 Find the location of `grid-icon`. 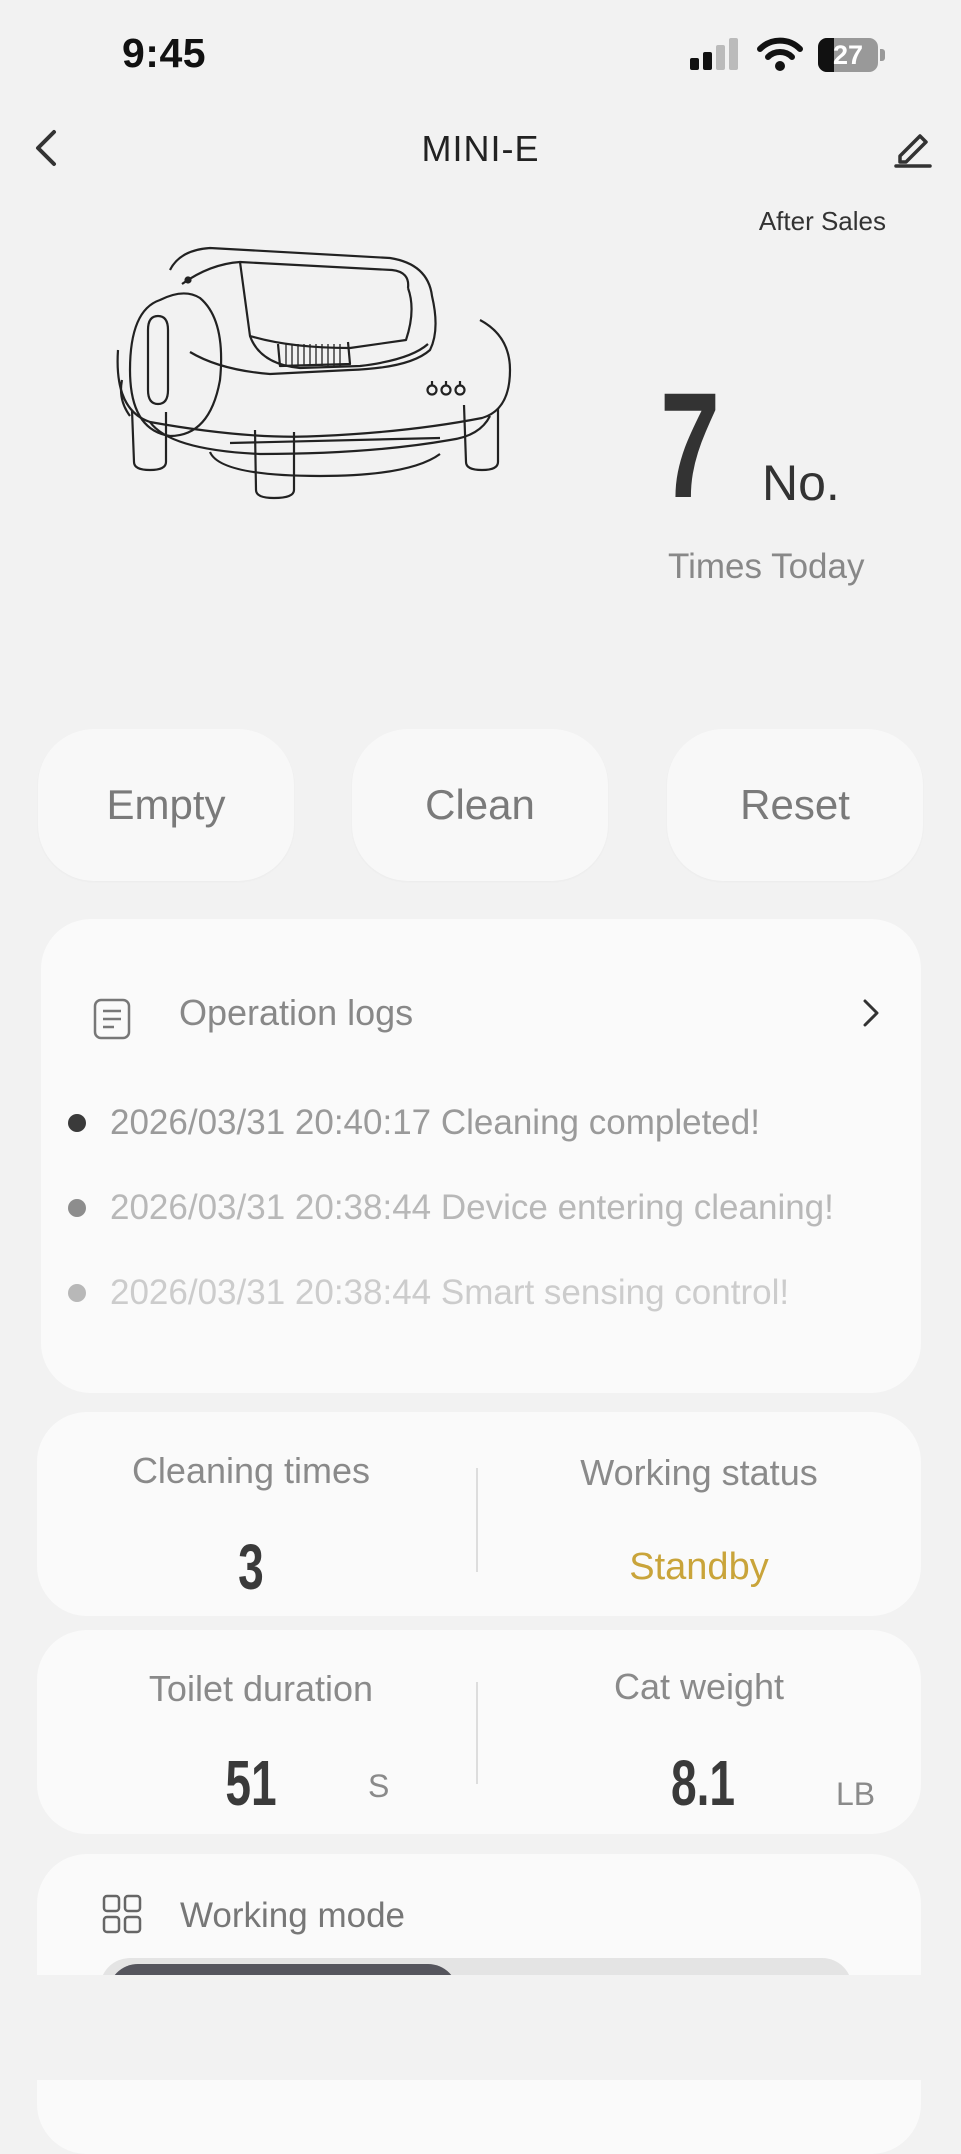

grid-icon is located at coordinates (122, 1914).